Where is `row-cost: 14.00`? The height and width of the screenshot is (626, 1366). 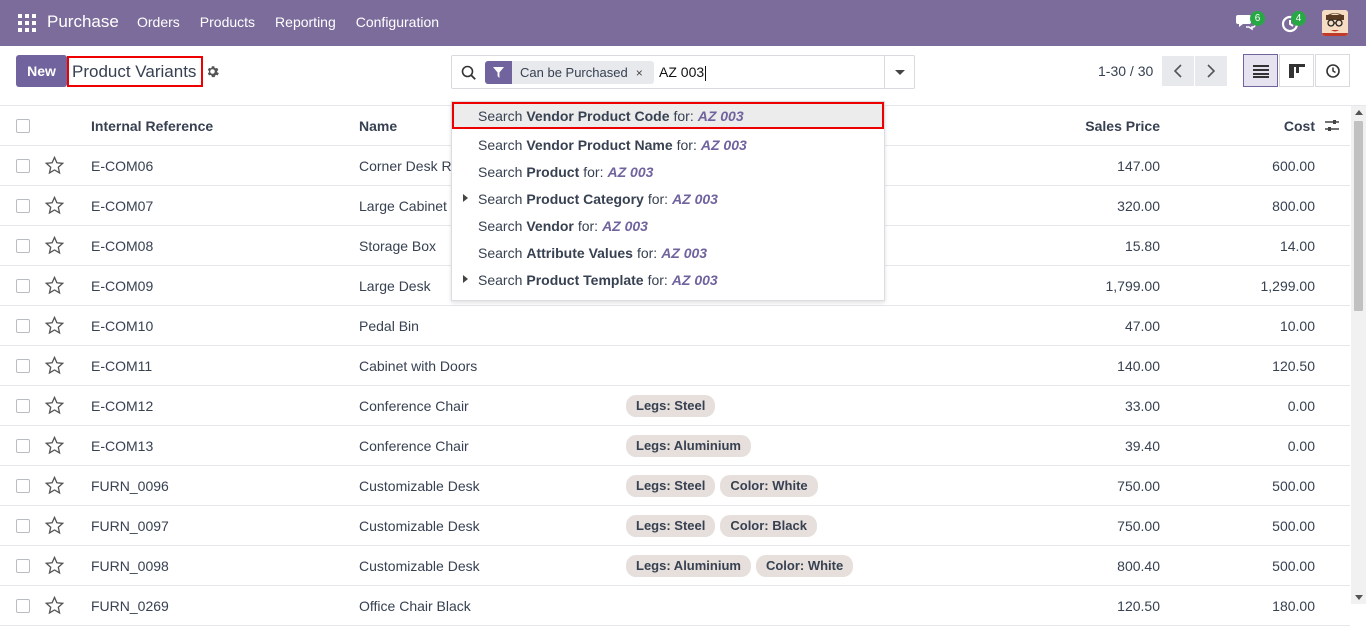
row-cost: 14.00 is located at coordinates (1297, 246).